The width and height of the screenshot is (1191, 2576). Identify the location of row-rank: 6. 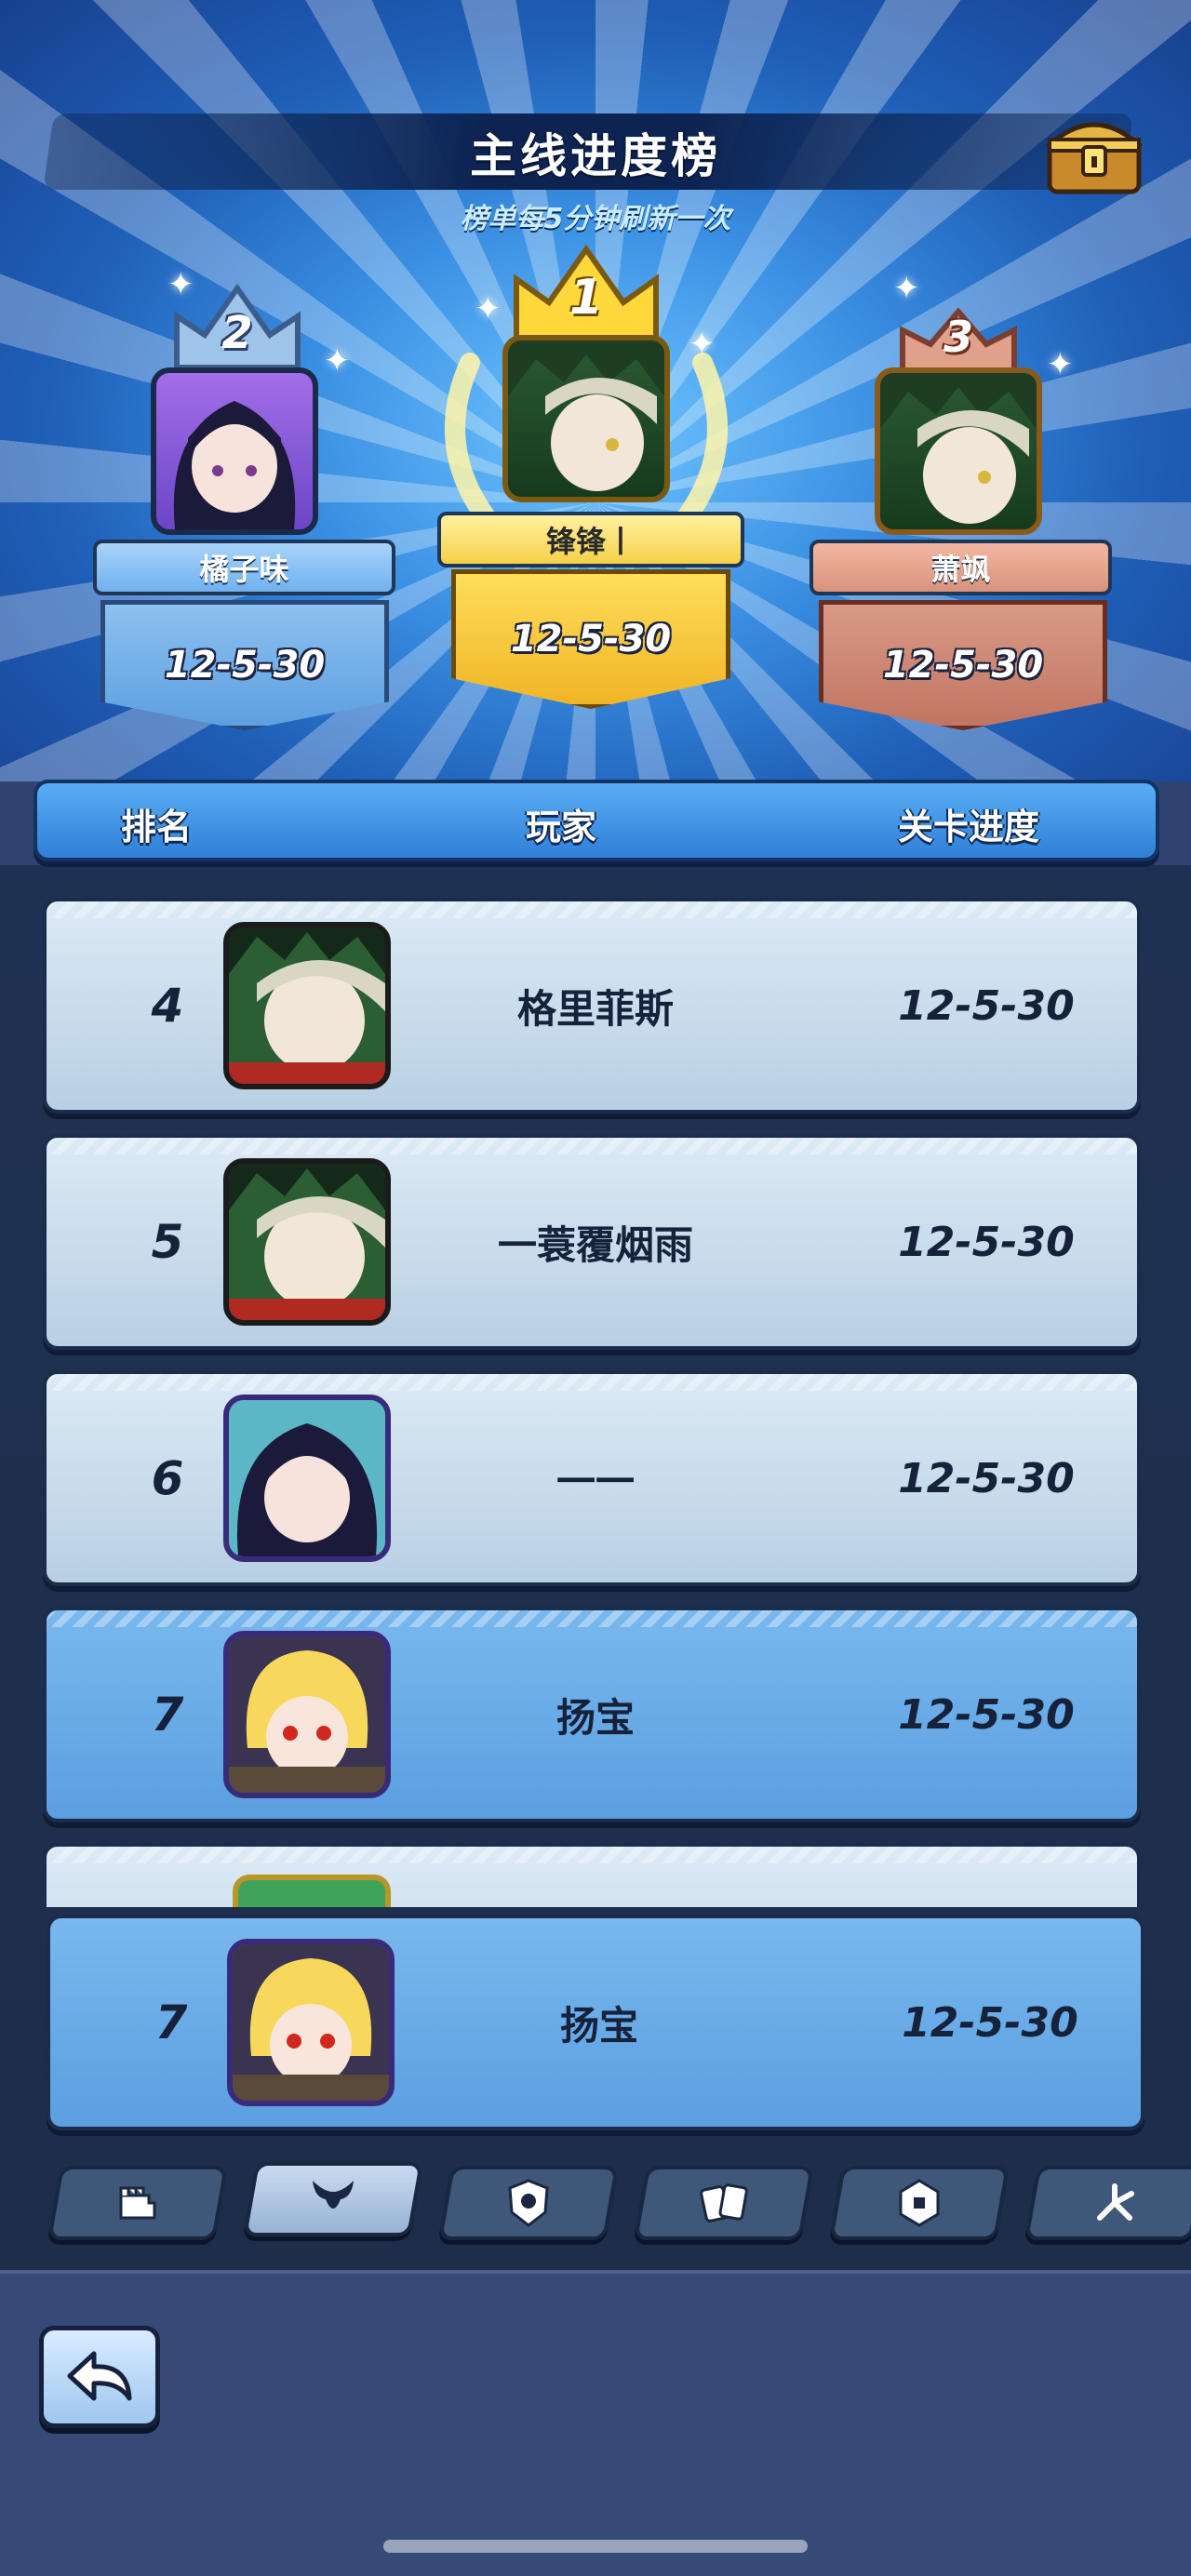
(167, 1478).